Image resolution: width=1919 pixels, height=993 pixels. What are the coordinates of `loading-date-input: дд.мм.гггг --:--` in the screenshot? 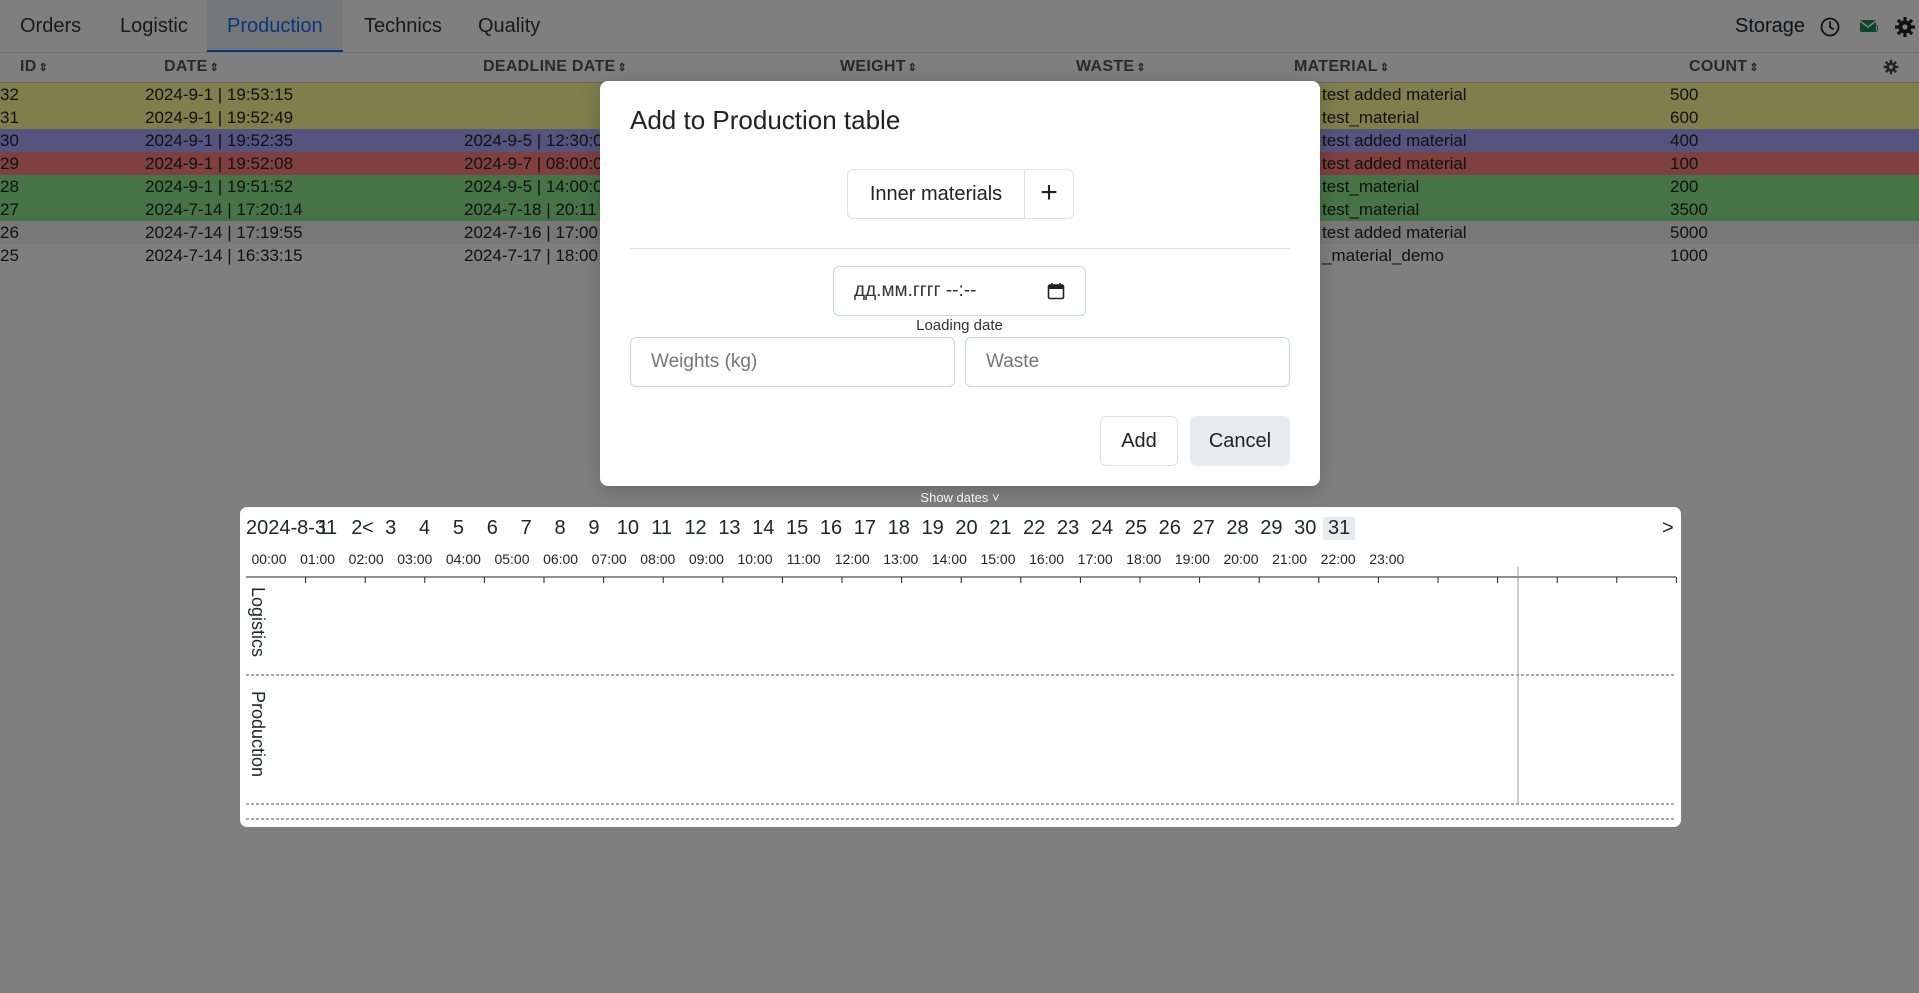 It's located at (959, 291).